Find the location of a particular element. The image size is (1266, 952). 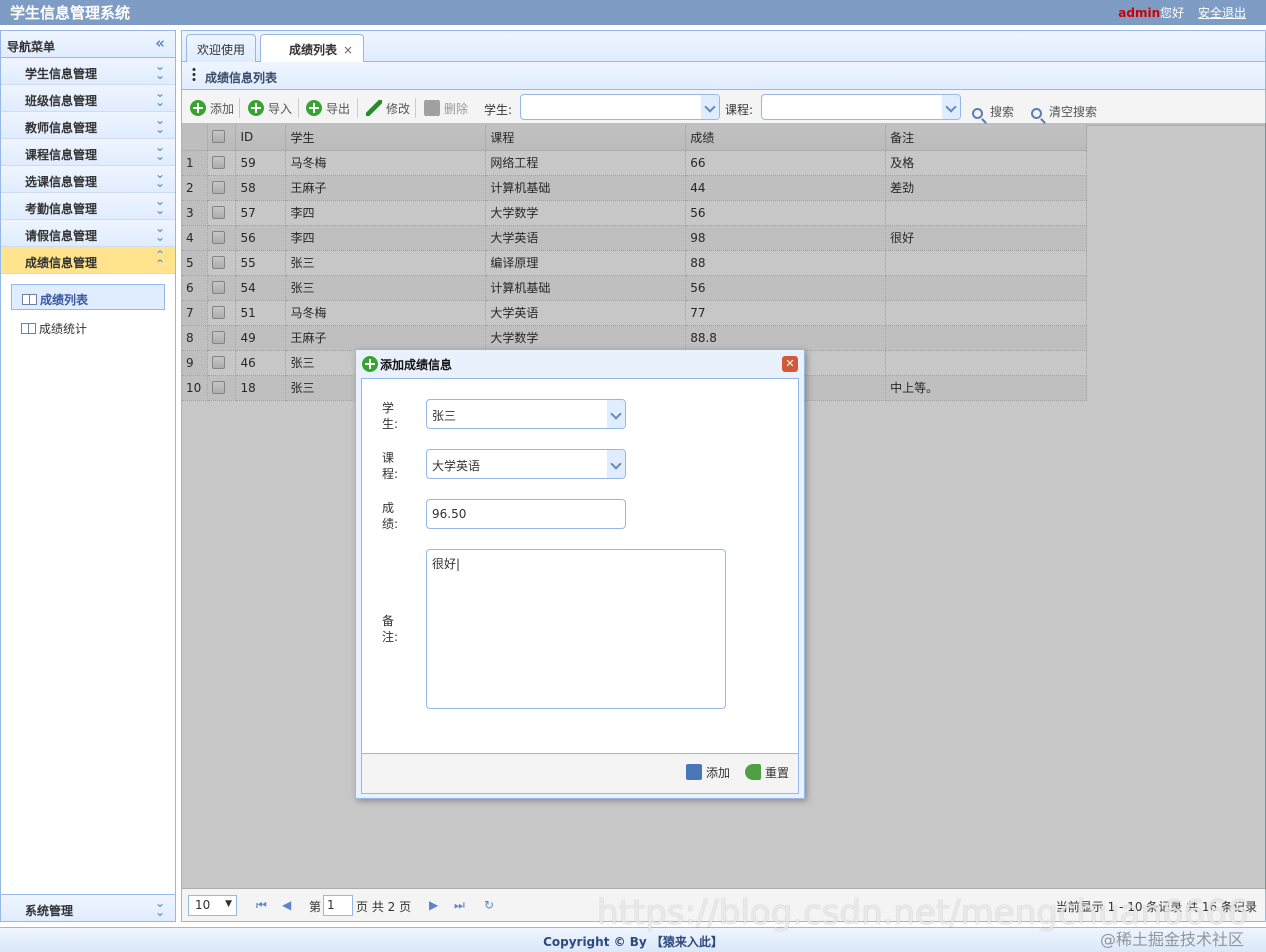

note-label: 备注: is located at coordinates (390, 629).